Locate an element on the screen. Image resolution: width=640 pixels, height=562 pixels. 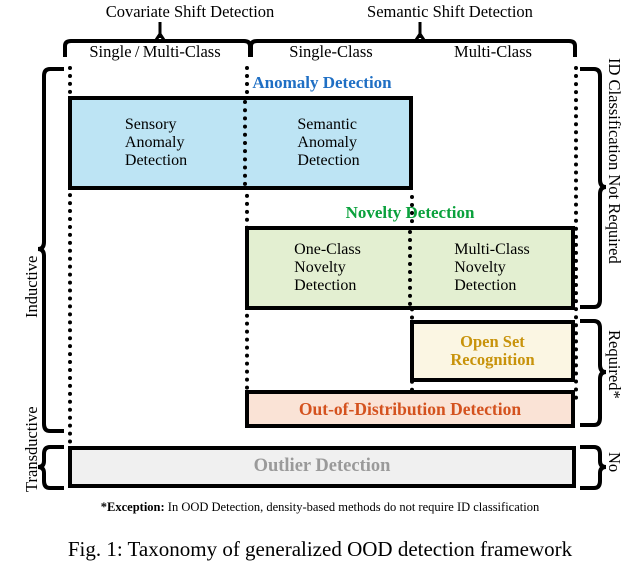
outlier-detection-label: Outlier Detection is located at coordinates (322, 466).